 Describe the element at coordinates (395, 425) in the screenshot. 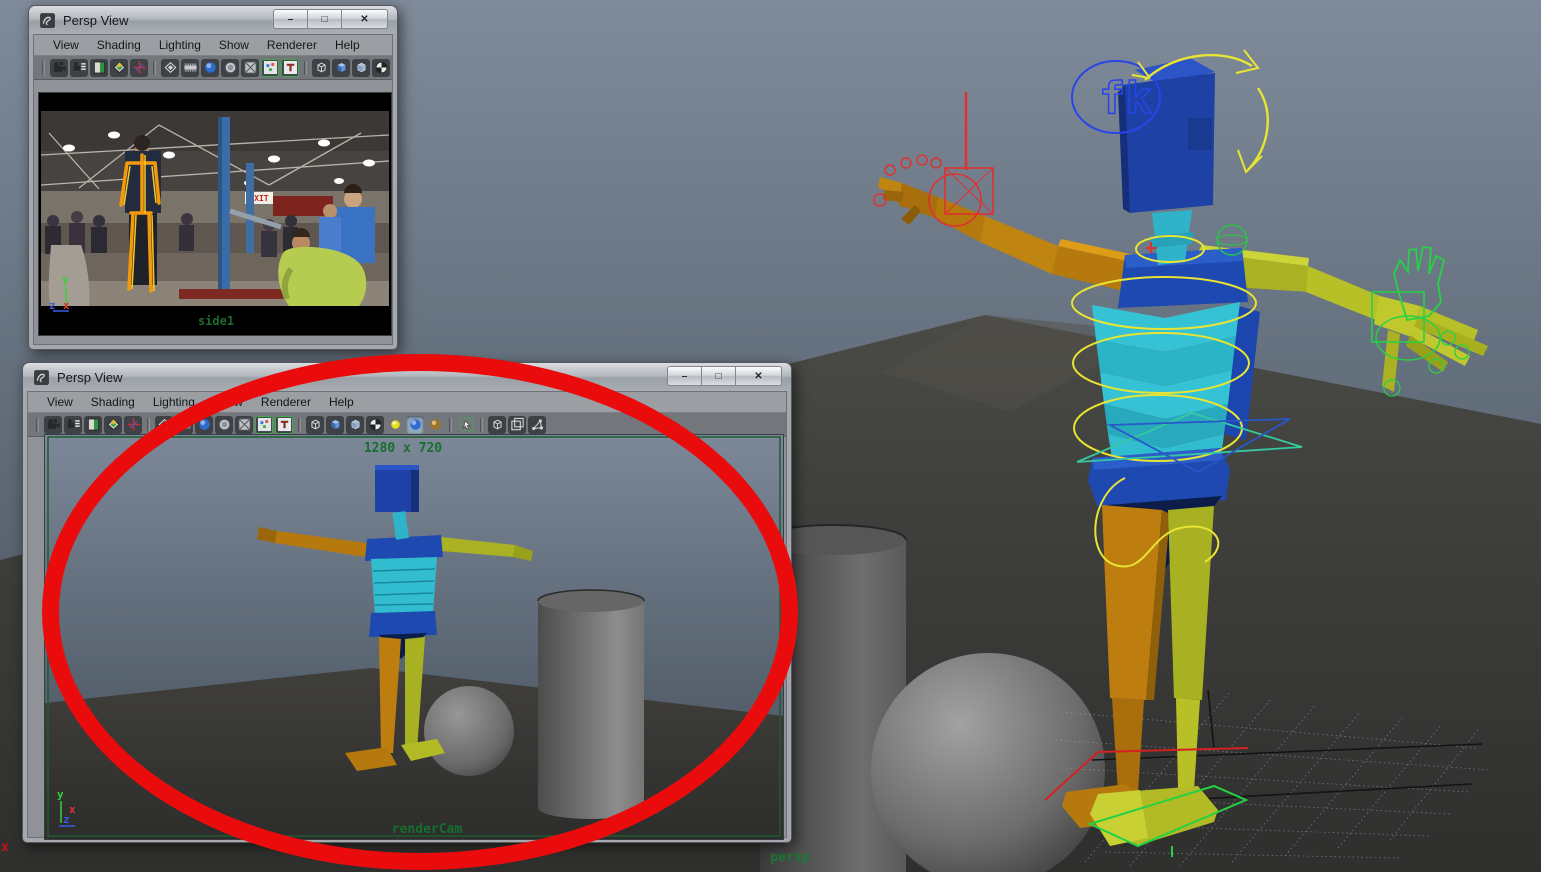

I see `light-icon` at that location.